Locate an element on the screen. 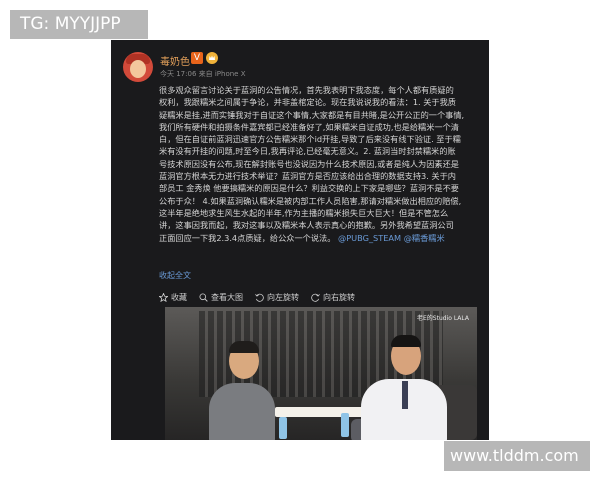  view-large-label: 查看大图 is located at coordinates (227, 297).